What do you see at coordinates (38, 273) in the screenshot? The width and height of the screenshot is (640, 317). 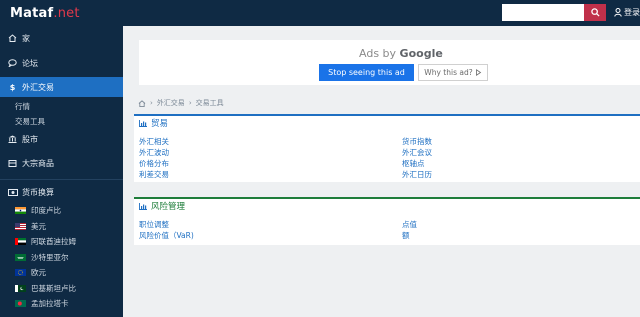 I see `currency-label: 欧元` at bounding box center [38, 273].